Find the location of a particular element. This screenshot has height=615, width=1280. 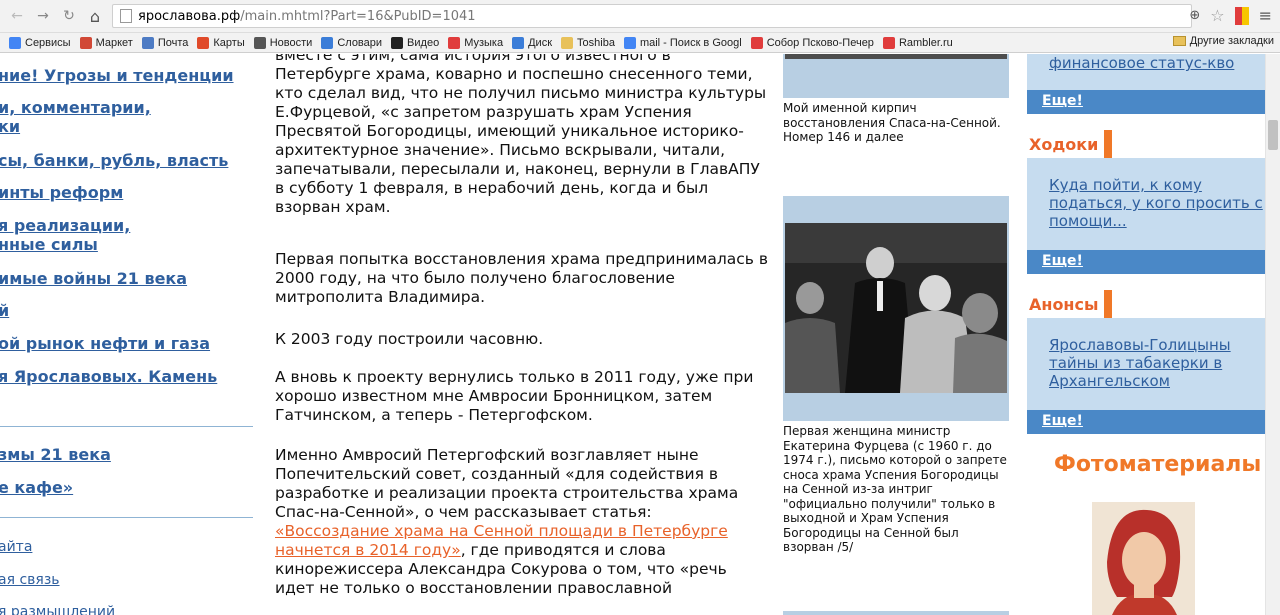

nav-link-forces: нные силы is located at coordinates (49, 245).